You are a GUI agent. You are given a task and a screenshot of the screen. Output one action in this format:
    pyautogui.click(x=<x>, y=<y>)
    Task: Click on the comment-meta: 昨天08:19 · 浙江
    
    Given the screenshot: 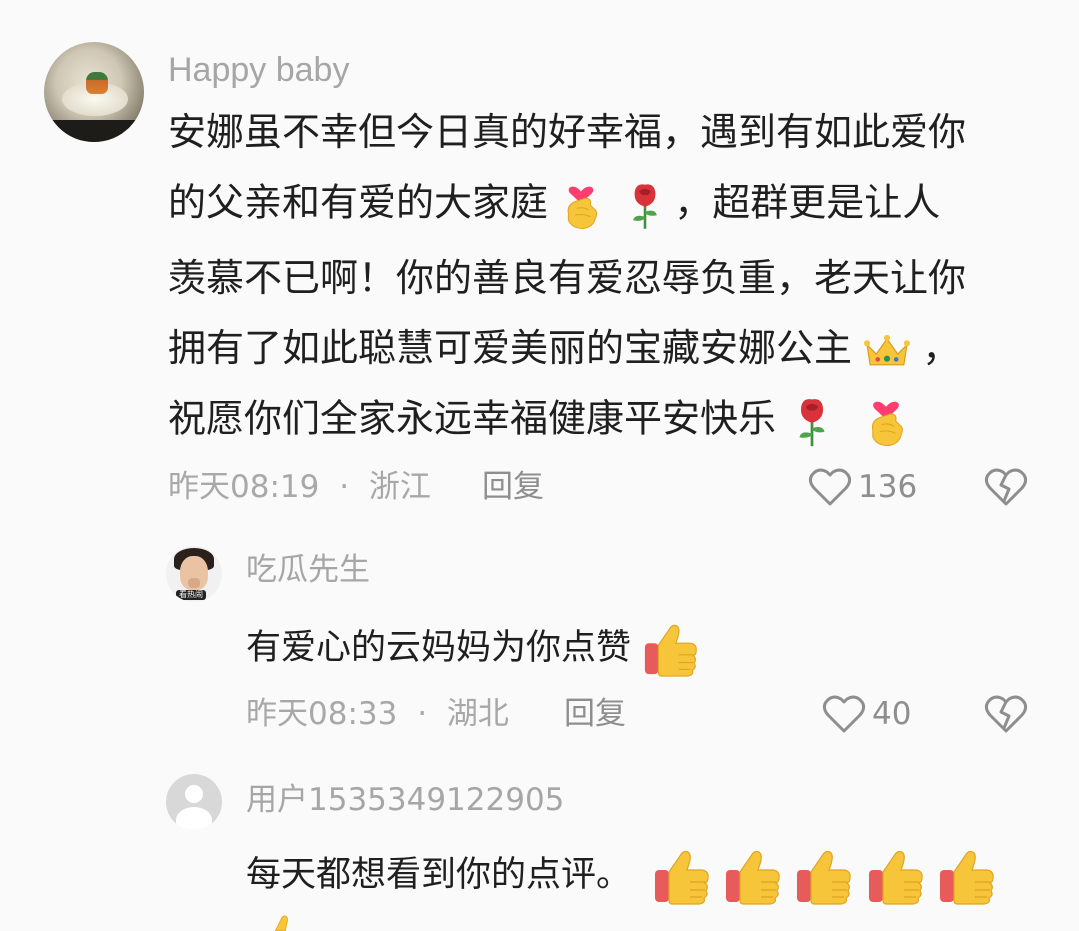 What is the action you would take?
    pyautogui.click(x=299, y=487)
    